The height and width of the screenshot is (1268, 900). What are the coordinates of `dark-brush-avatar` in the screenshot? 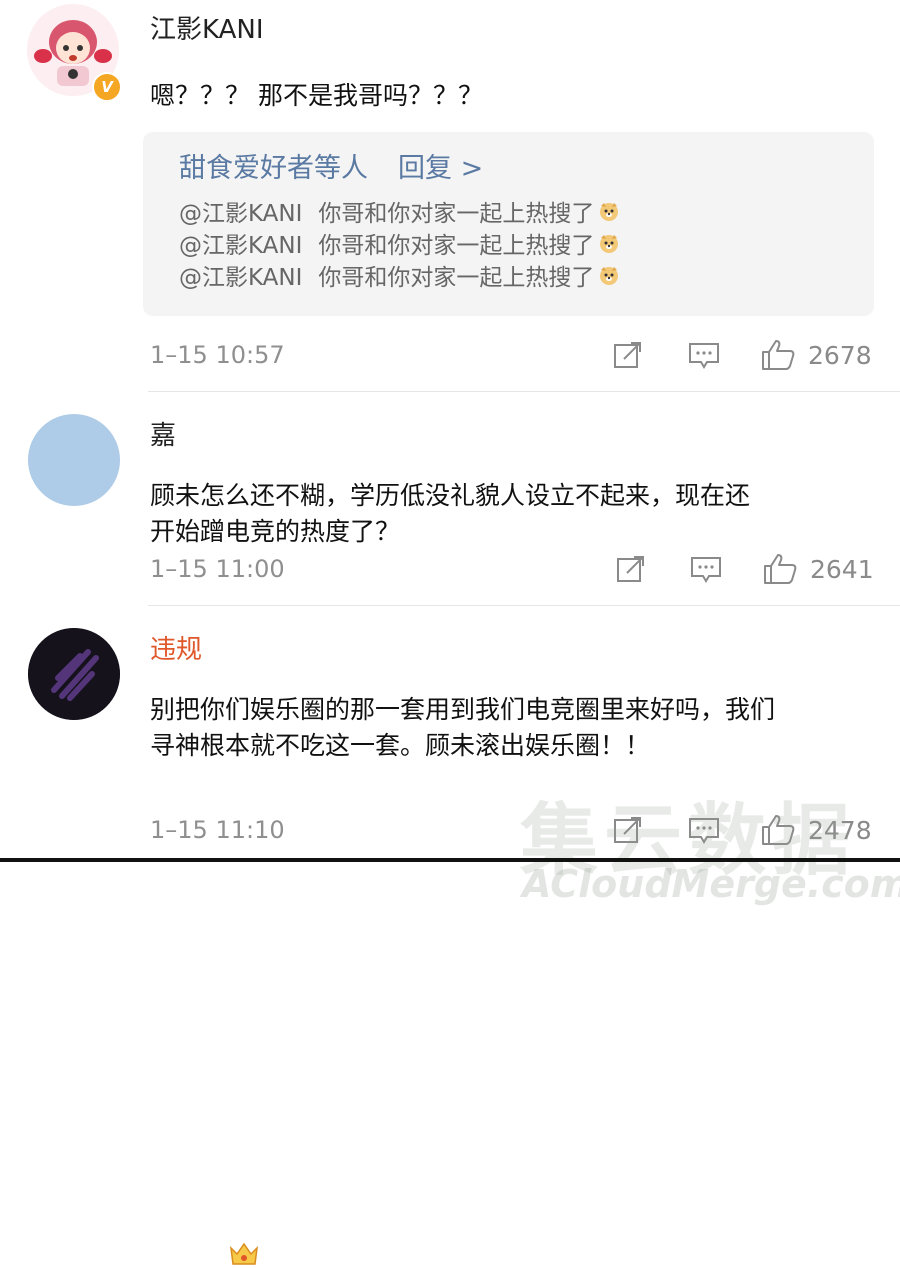 It's located at (74, 674).